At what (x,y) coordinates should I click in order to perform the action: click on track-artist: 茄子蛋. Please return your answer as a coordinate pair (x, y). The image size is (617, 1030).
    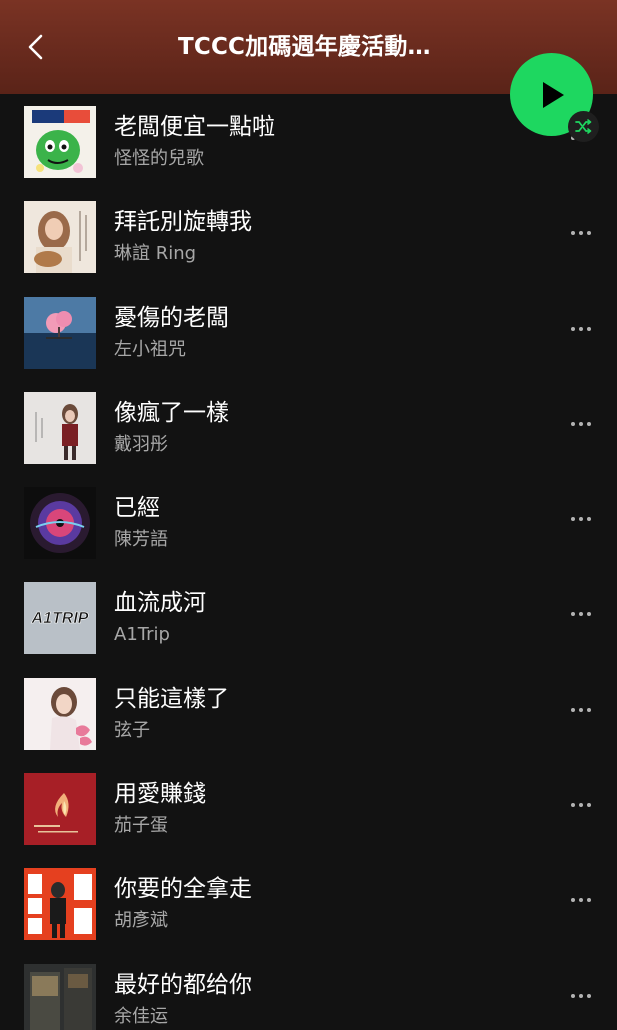
    Looking at the image, I should click on (141, 826).